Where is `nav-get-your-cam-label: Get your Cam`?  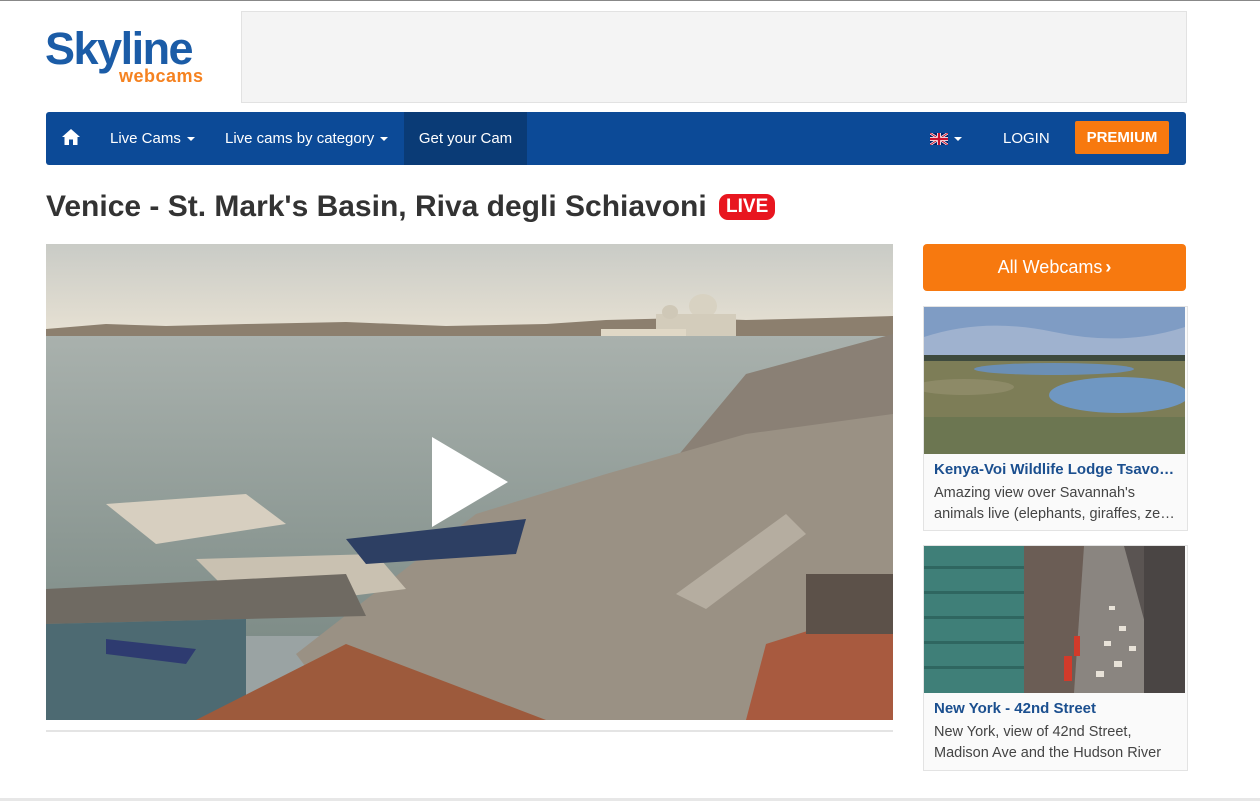
nav-get-your-cam-label: Get your Cam is located at coordinates (465, 138).